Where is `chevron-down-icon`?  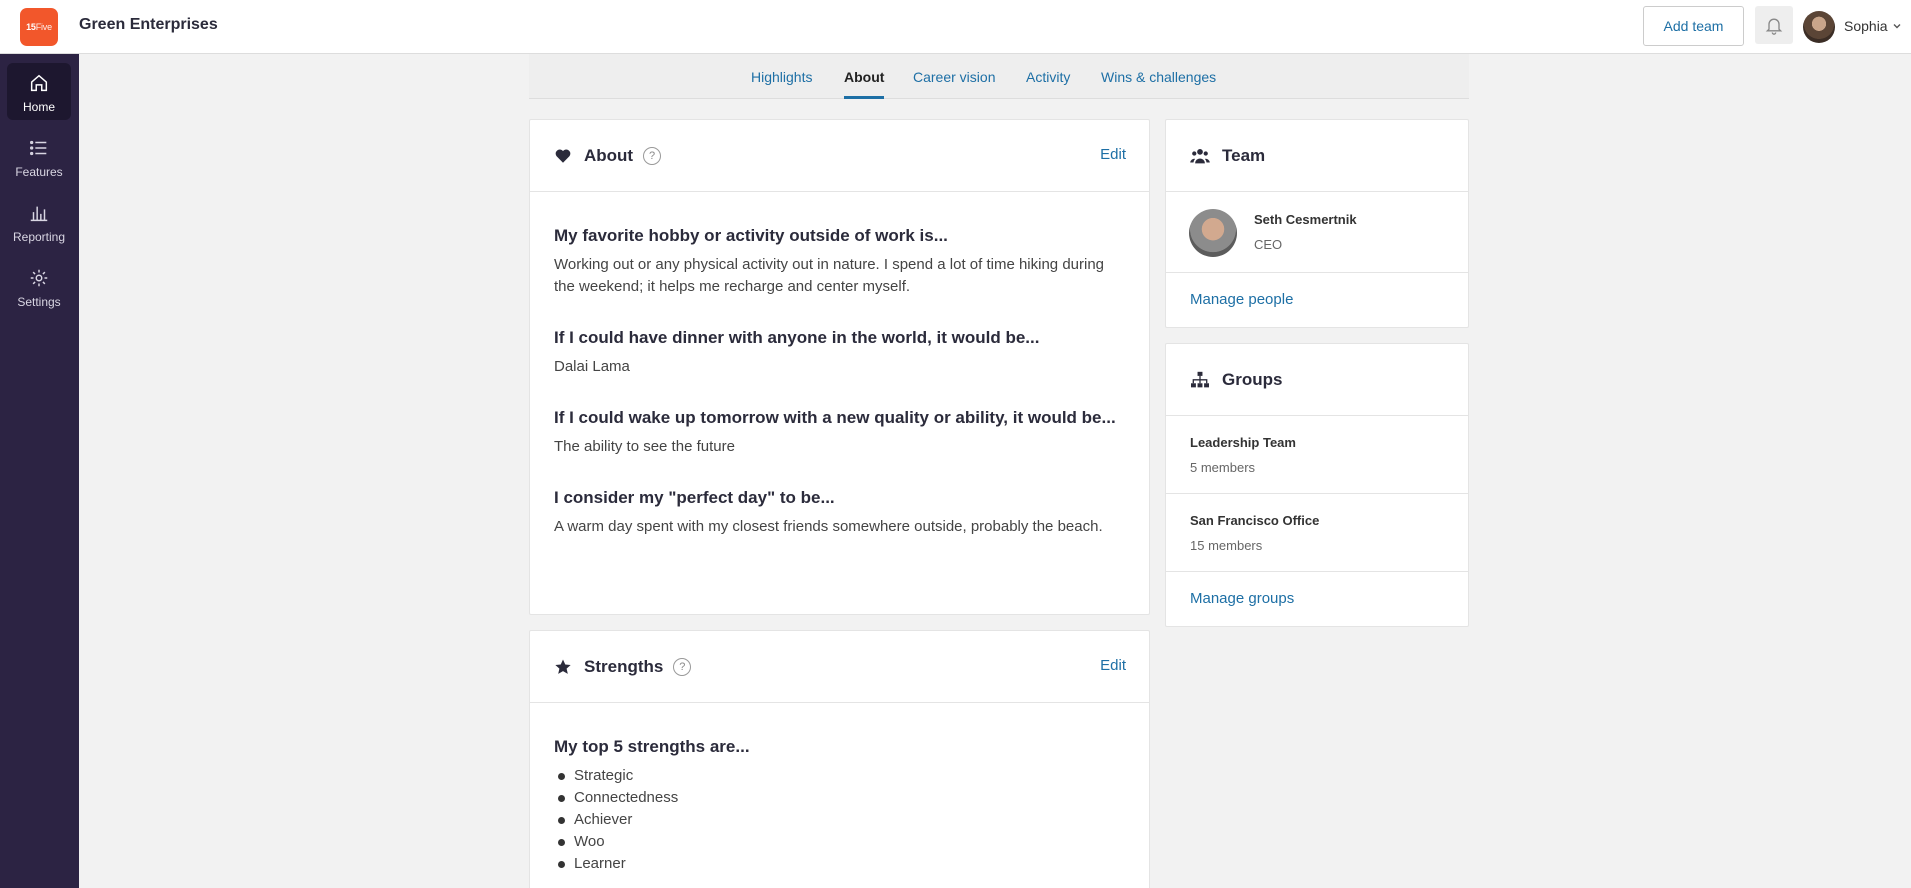 chevron-down-icon is located at coordinates (1897, 26).